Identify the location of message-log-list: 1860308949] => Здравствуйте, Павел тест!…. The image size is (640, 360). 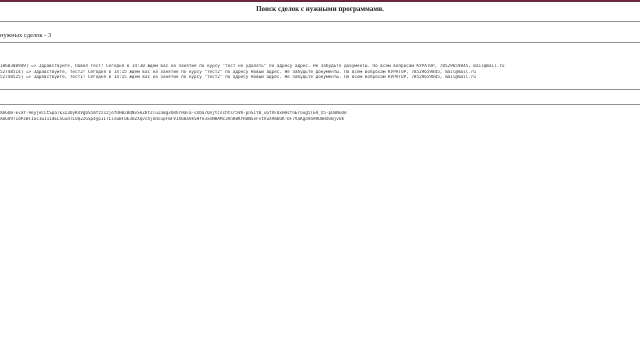
(320, 72).